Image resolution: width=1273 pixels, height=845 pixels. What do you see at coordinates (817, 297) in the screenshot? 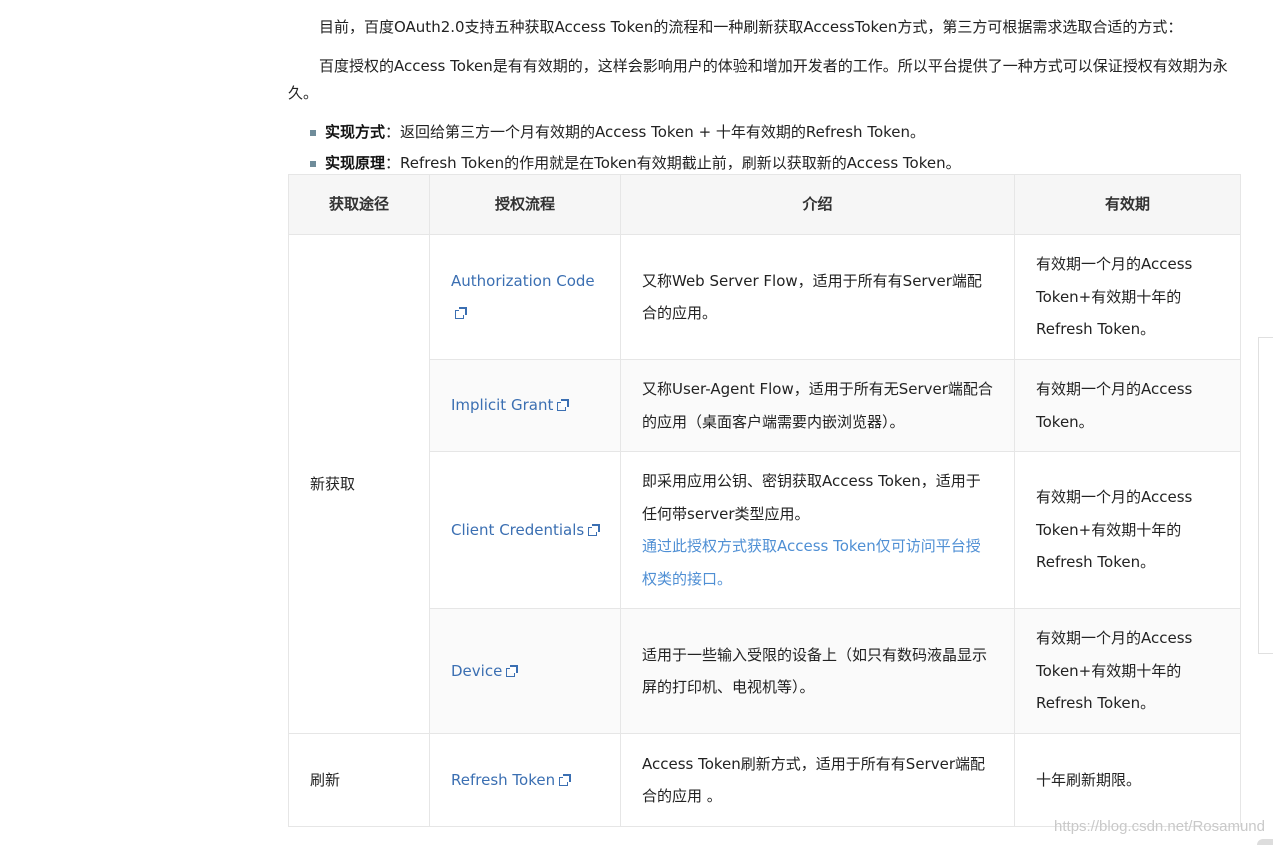
I see `intro-cell: 又称Web Server Flow，适用于所有有Server端配合的应用。` at bounding box center [817, 297].